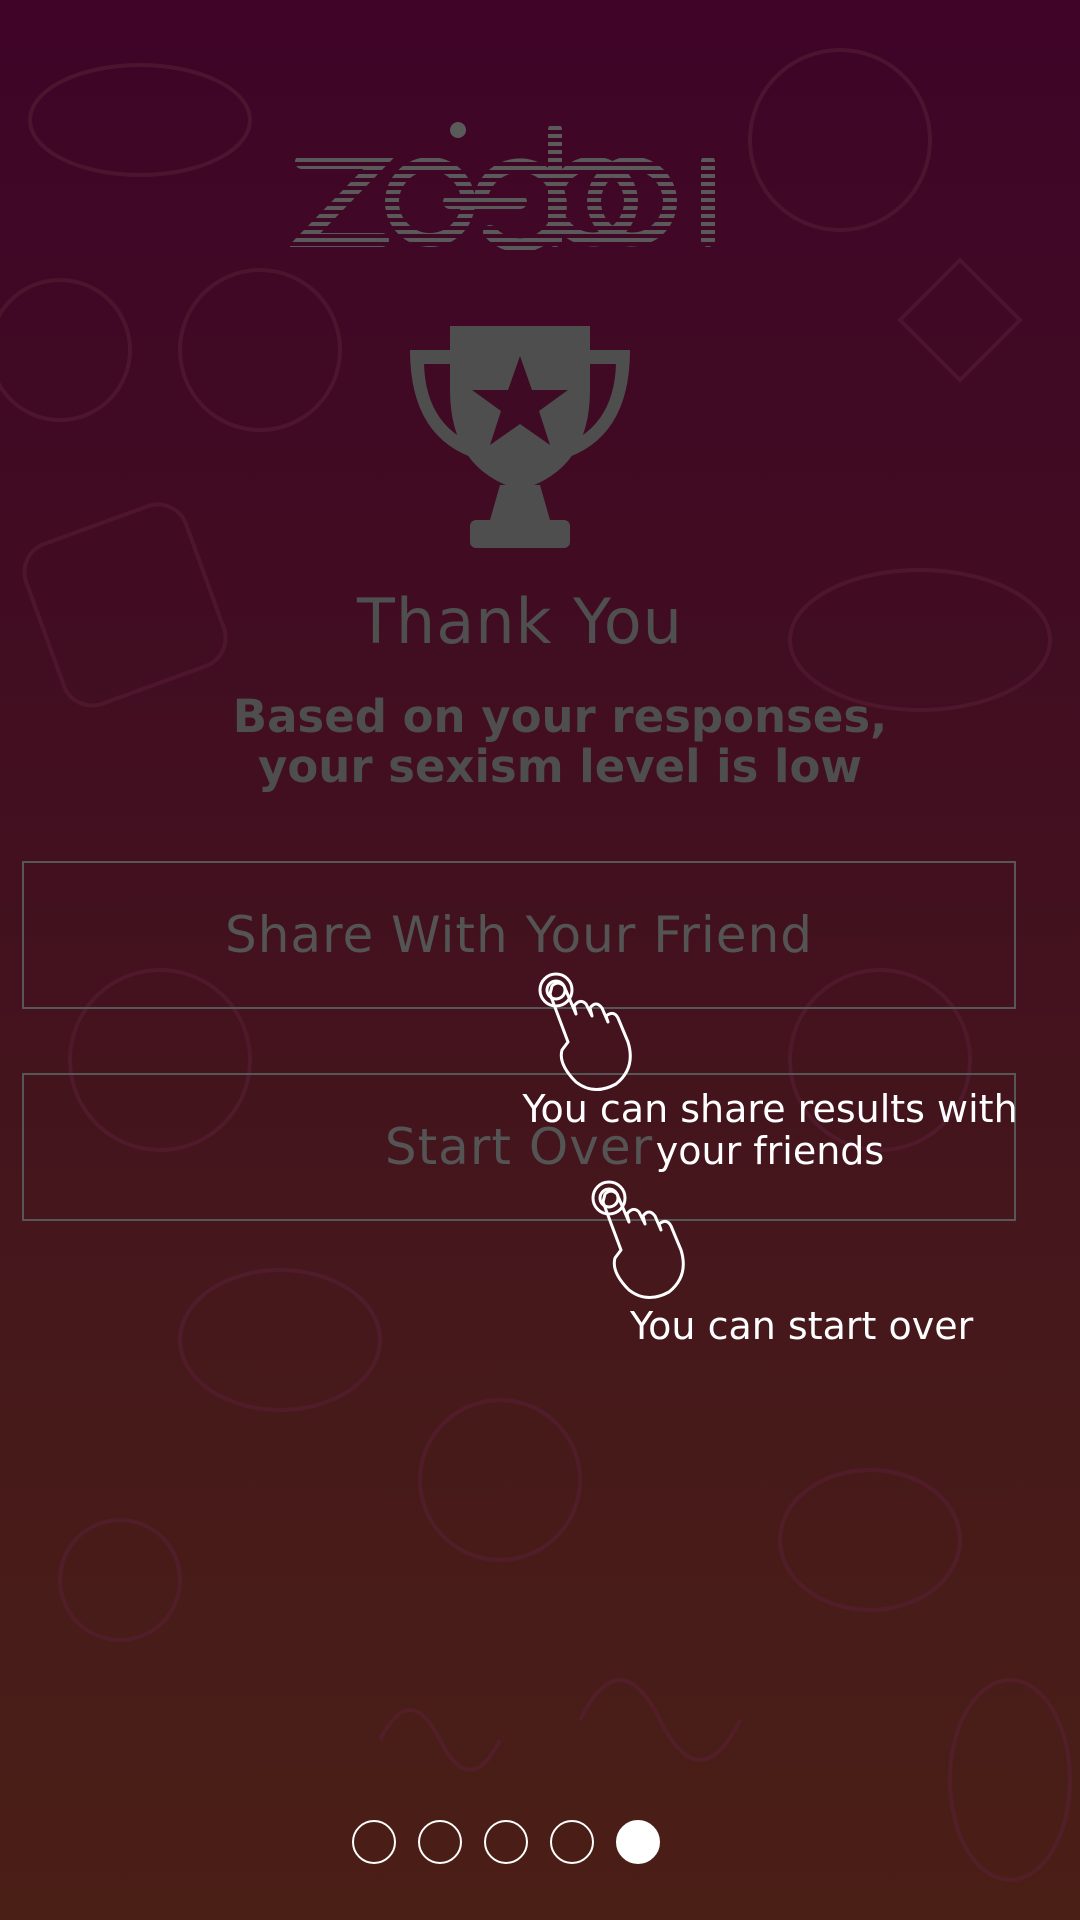 The width and height of the screenshot is (1080, 1920). I want to click on share-button: Share With Your Friend, so click(519, 935).